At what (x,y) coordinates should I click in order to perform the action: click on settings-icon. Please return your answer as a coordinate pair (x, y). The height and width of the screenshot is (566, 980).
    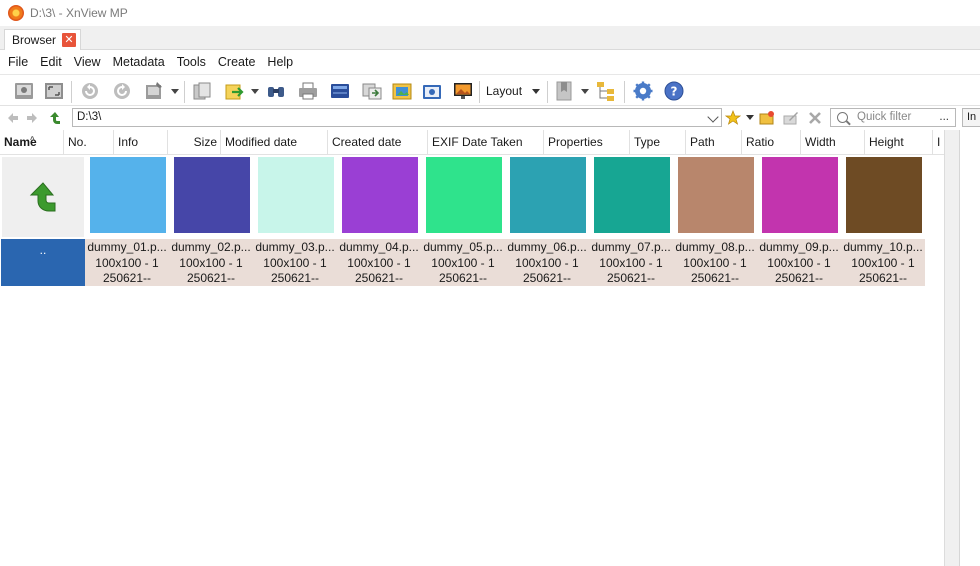
    Looking at the image, I should click on (643, 91).